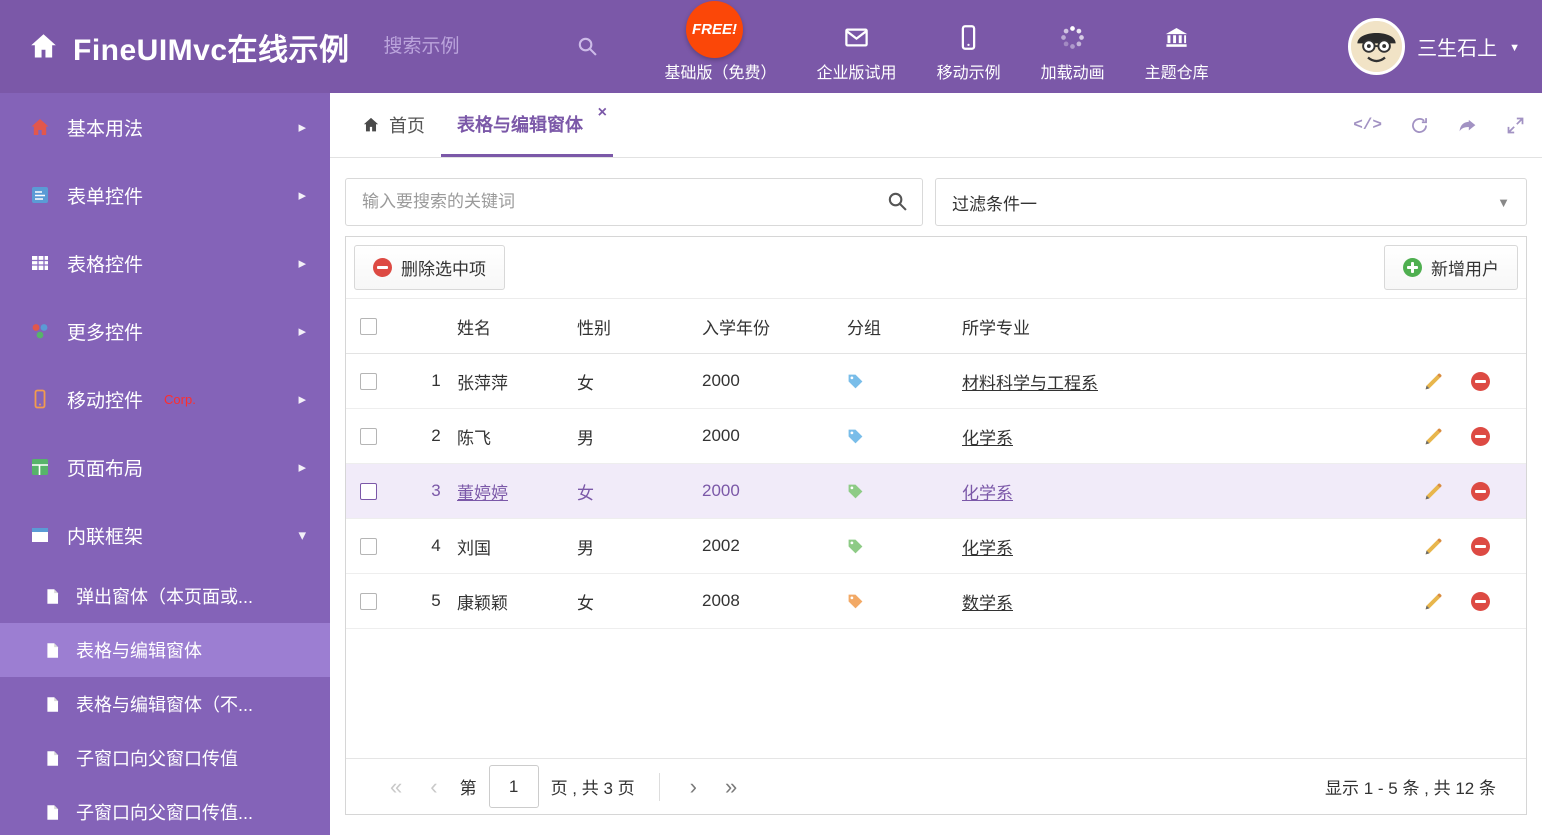 The image size is (1542, 835). What do you see at coordinates (1457, 49) in the screenshot?
I see `user-name: 三生石上` at bounding box center [1457, 49].